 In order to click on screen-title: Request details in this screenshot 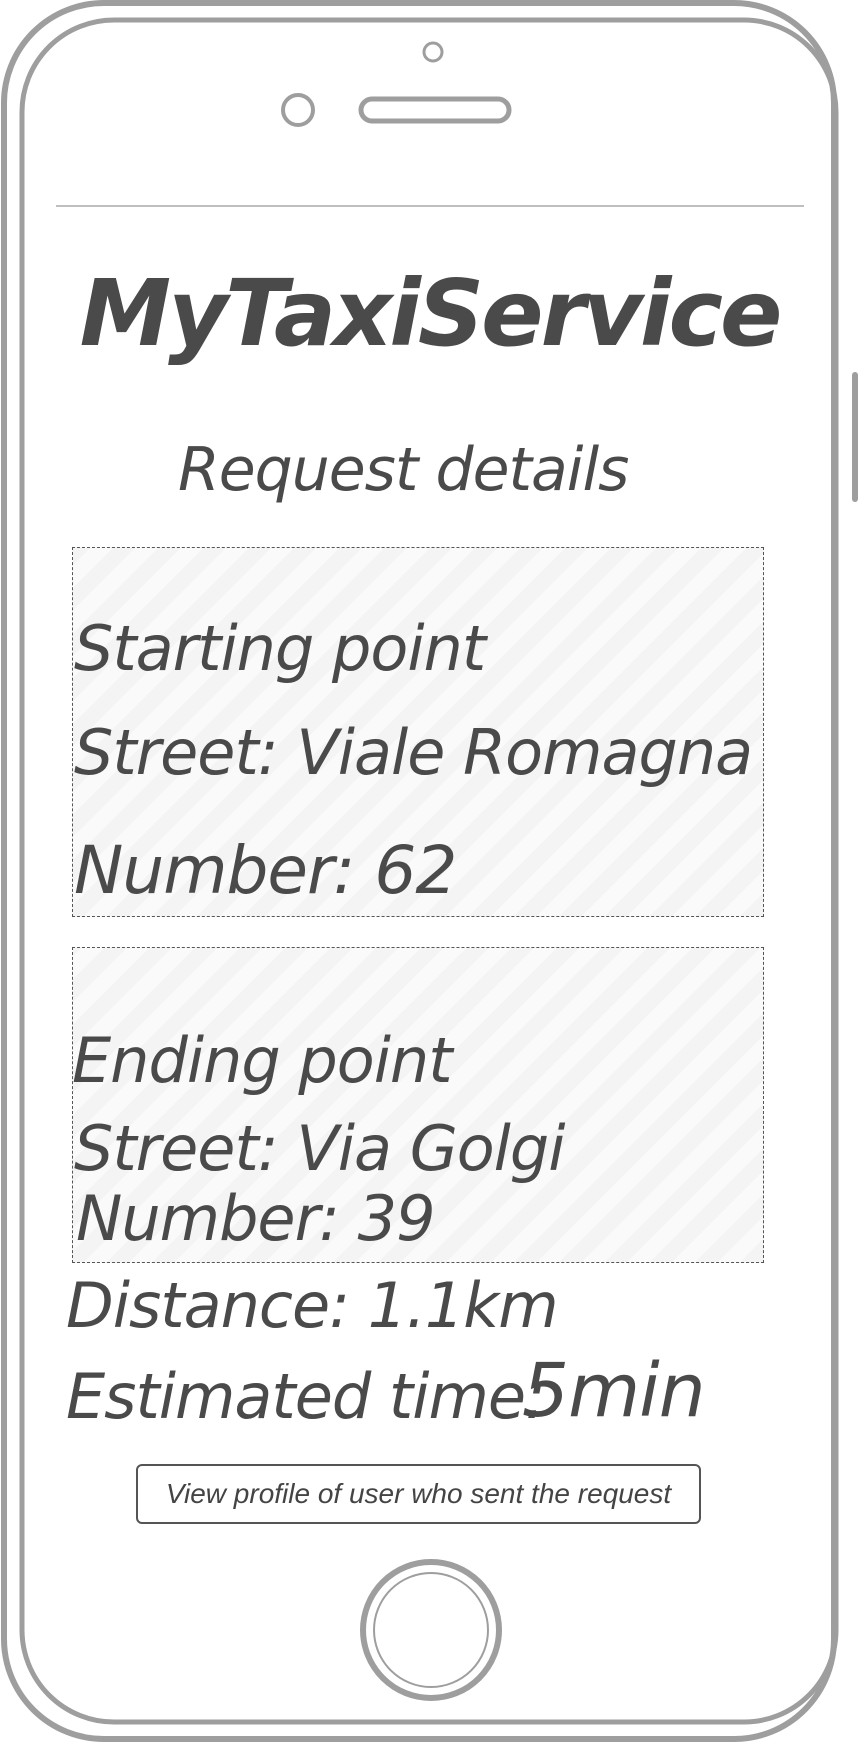, I will do `click(403, 470)`.